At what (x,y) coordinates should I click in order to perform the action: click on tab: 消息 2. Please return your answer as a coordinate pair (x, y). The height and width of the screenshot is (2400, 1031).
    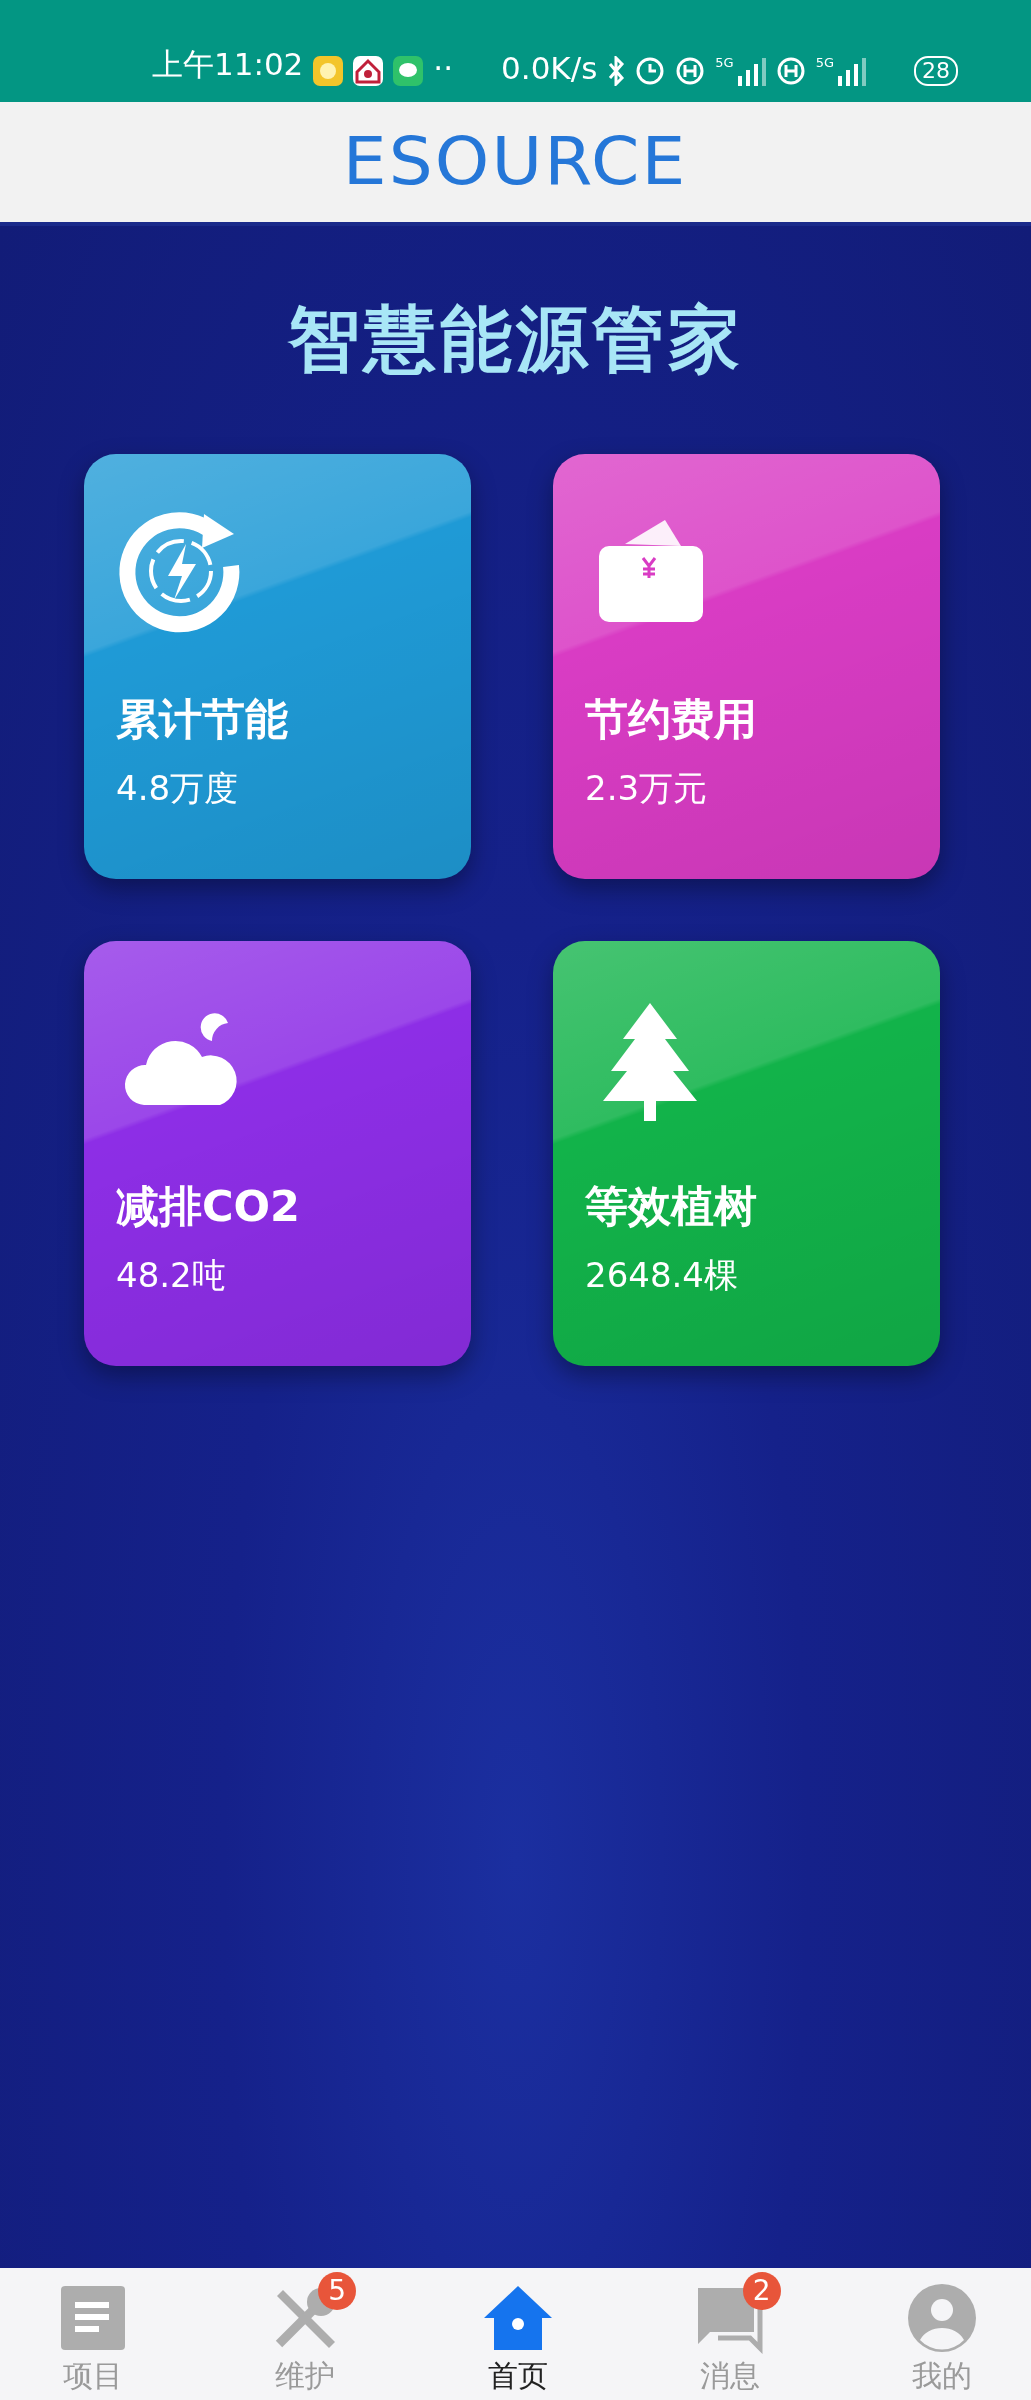
    Looking at the image, I should click on (729, 2334).